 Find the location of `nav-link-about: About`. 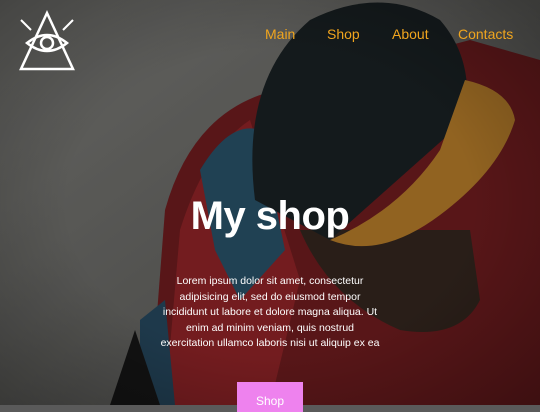

nav-link-about: About is located at coordinates (410, 34).